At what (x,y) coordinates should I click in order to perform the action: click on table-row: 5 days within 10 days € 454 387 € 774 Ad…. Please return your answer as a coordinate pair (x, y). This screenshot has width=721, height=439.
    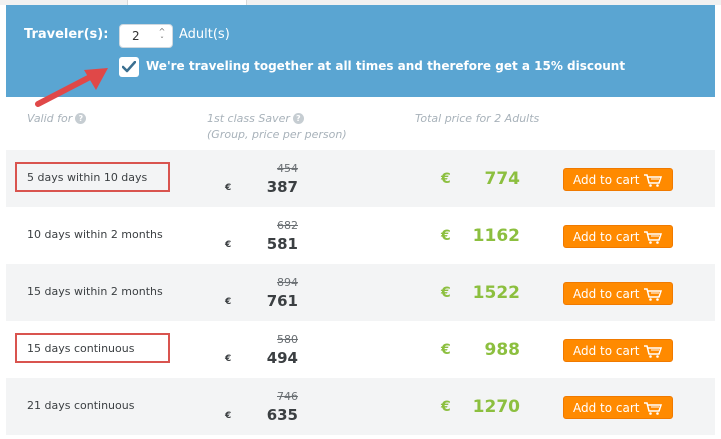
    Looking at the image, I should click on (360, 178).